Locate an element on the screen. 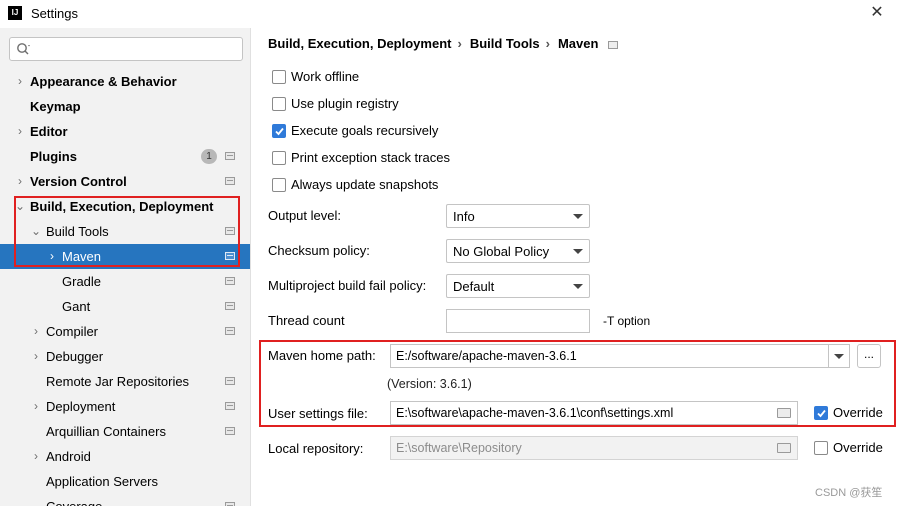  thread-count-hint: -T option is located at coordinates (627, 321).